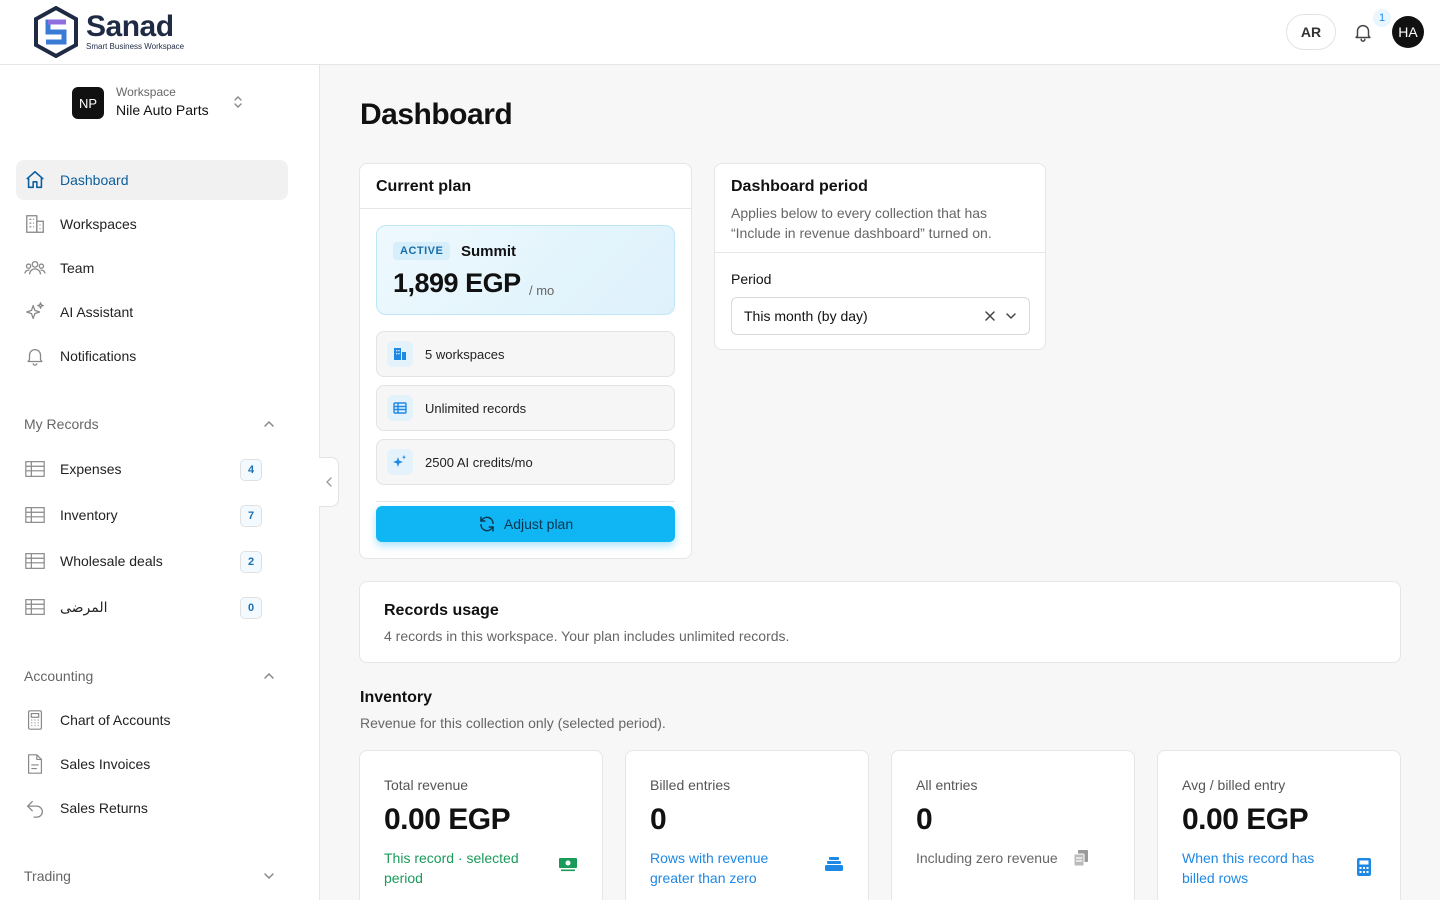  I want to click on stat-subtext: This record · selected period, so click(451, 868).